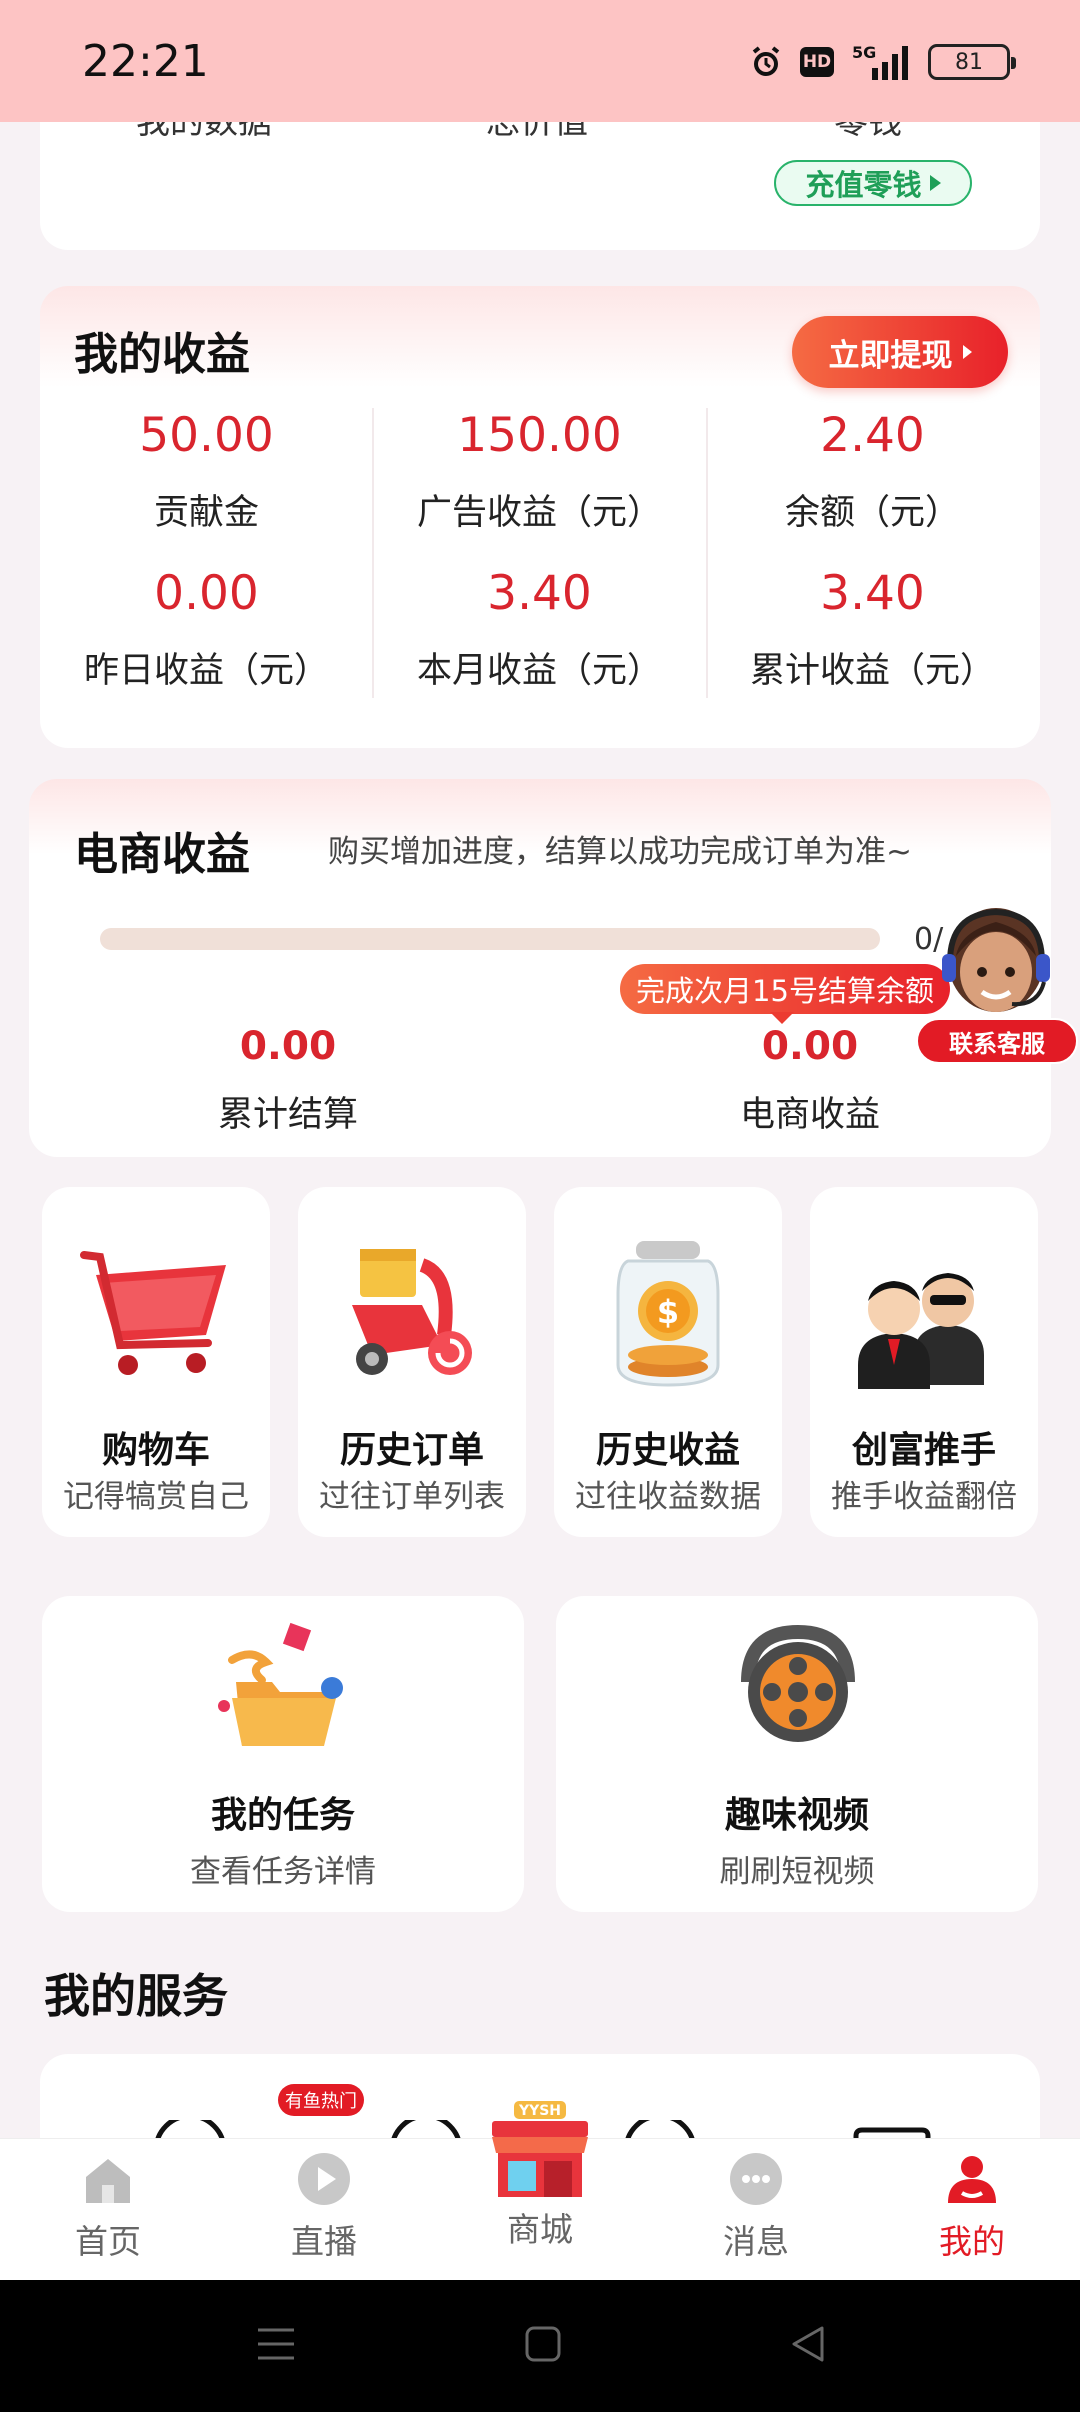 This screenshot has width=1080, height=2412. Describe the element at coordinates (540, 61) in the screenshot. I see `status-bar: 22:21 HD 5G 81` at that location.